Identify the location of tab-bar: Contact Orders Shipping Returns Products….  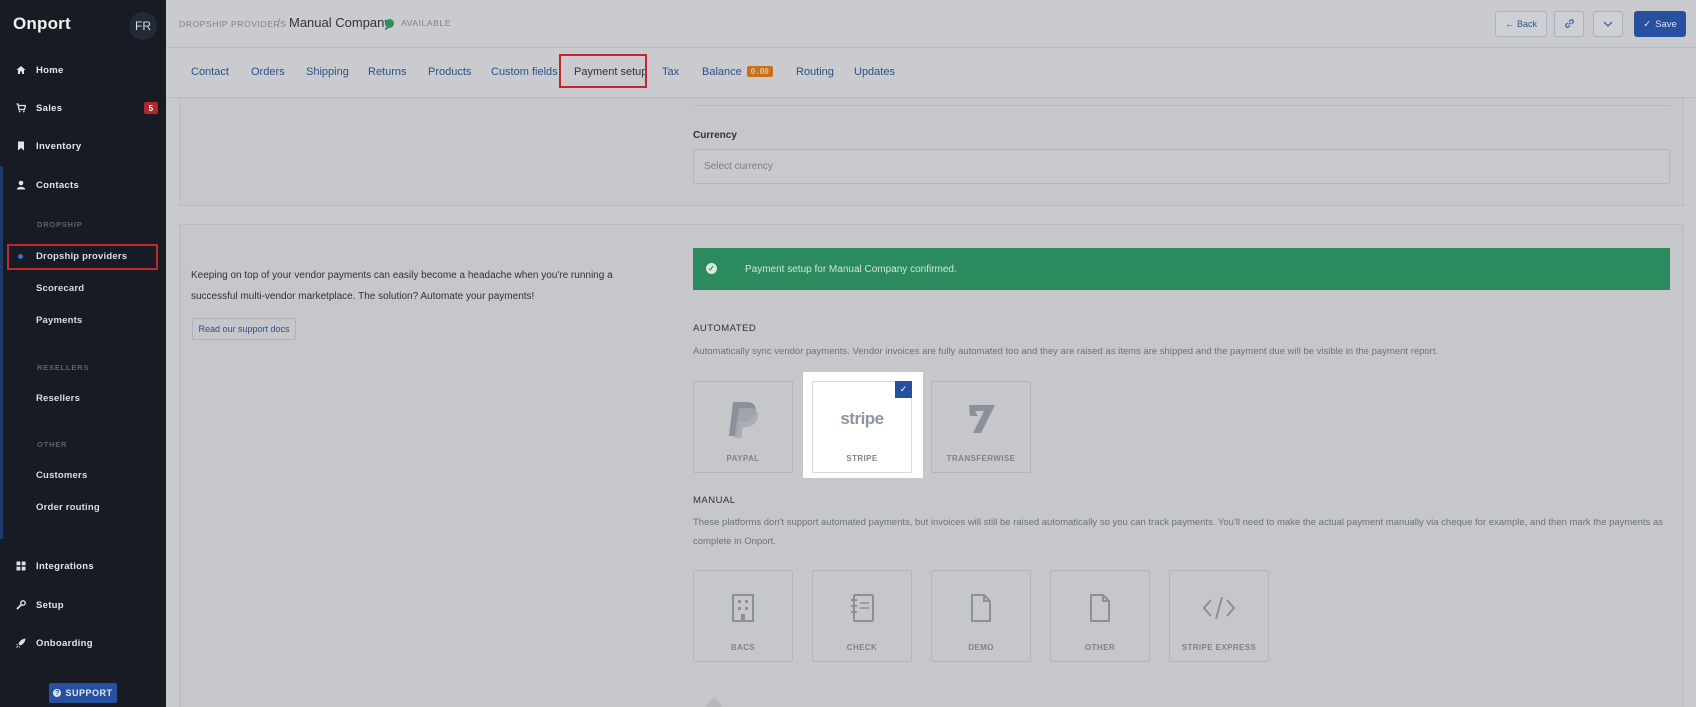
(931, 73).